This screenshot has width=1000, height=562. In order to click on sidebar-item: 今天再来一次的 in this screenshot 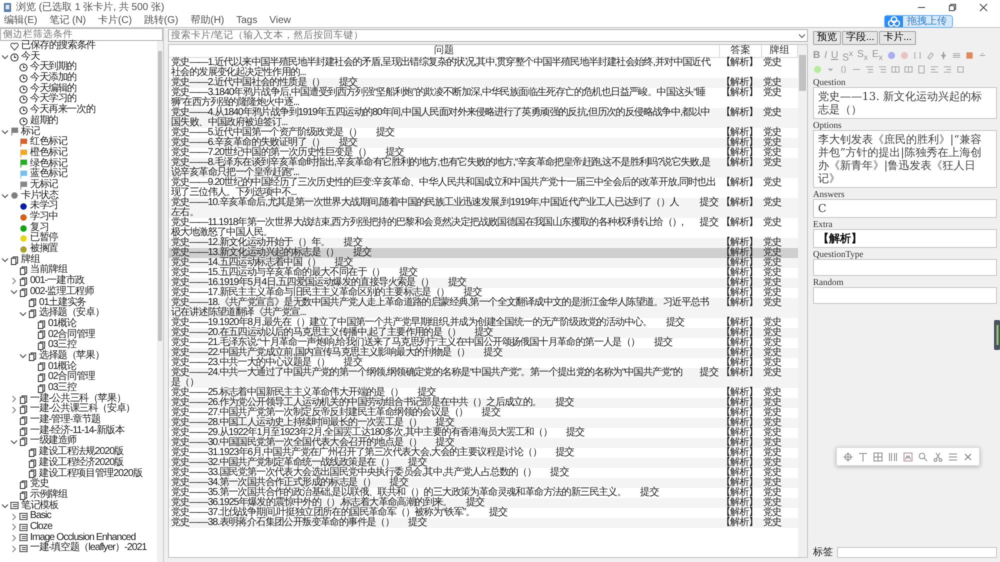, I will do `click(63, 110)`.